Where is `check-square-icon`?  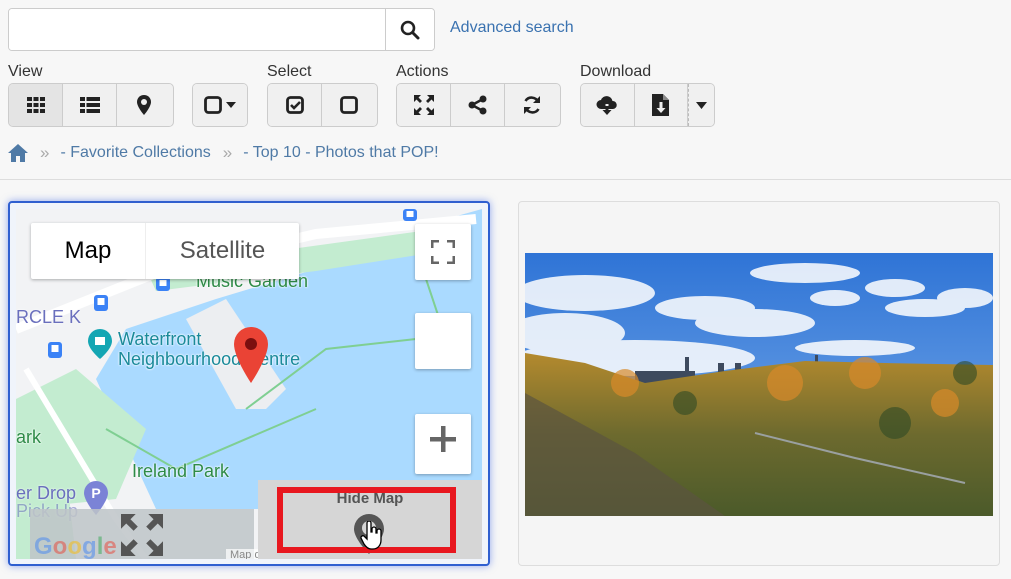
check-square-icon is located at coordinates (294, 105).